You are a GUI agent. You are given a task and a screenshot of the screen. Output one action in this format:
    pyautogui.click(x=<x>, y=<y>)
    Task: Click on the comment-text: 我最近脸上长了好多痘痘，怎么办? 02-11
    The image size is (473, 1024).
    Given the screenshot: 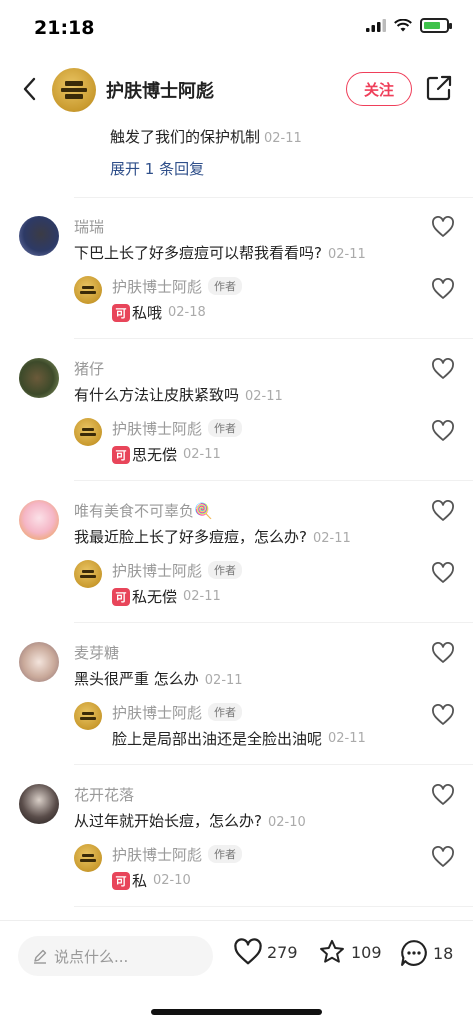 What is the action you would take?
    pyautogui.click(x=212, y=536)
    